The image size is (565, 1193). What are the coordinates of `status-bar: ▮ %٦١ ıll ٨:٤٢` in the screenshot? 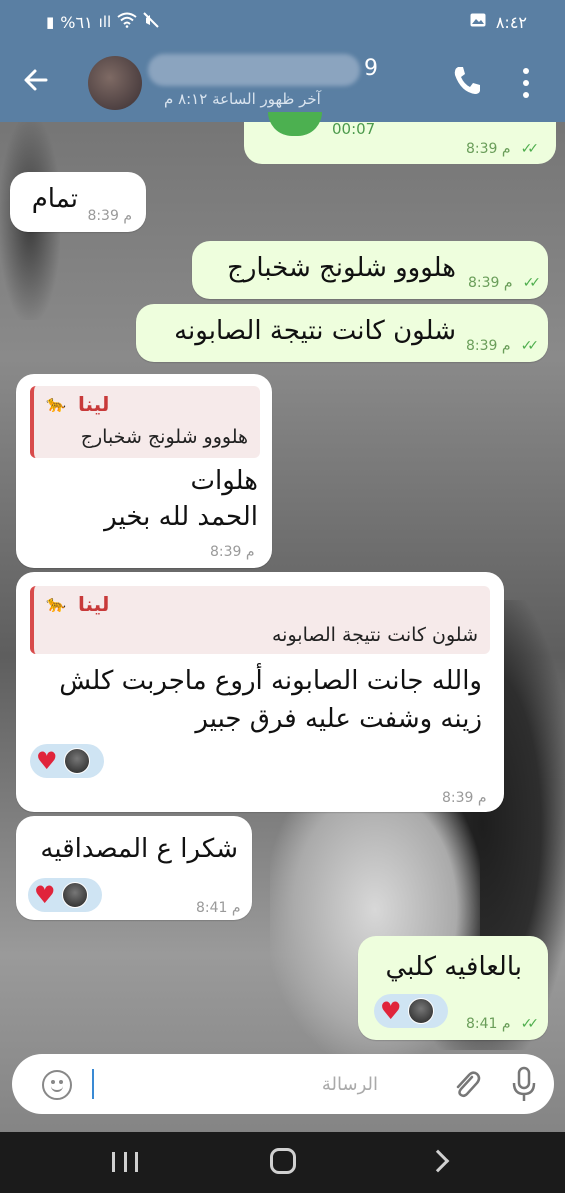 It's located at (282, 22).